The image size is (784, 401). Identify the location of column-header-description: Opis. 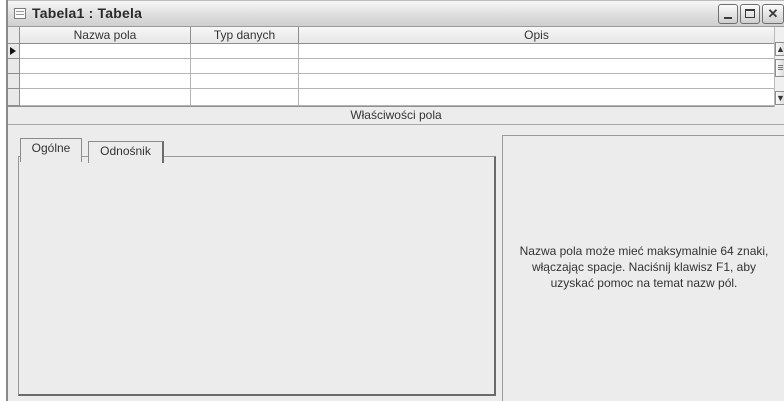
(536, 35).